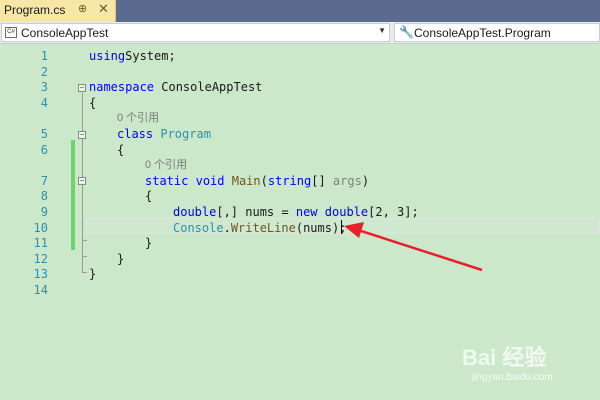 This screenshot has width=600, height=400. I want to click on code-line: 3 namespace ConsoleAppTest, so click(300, 87).